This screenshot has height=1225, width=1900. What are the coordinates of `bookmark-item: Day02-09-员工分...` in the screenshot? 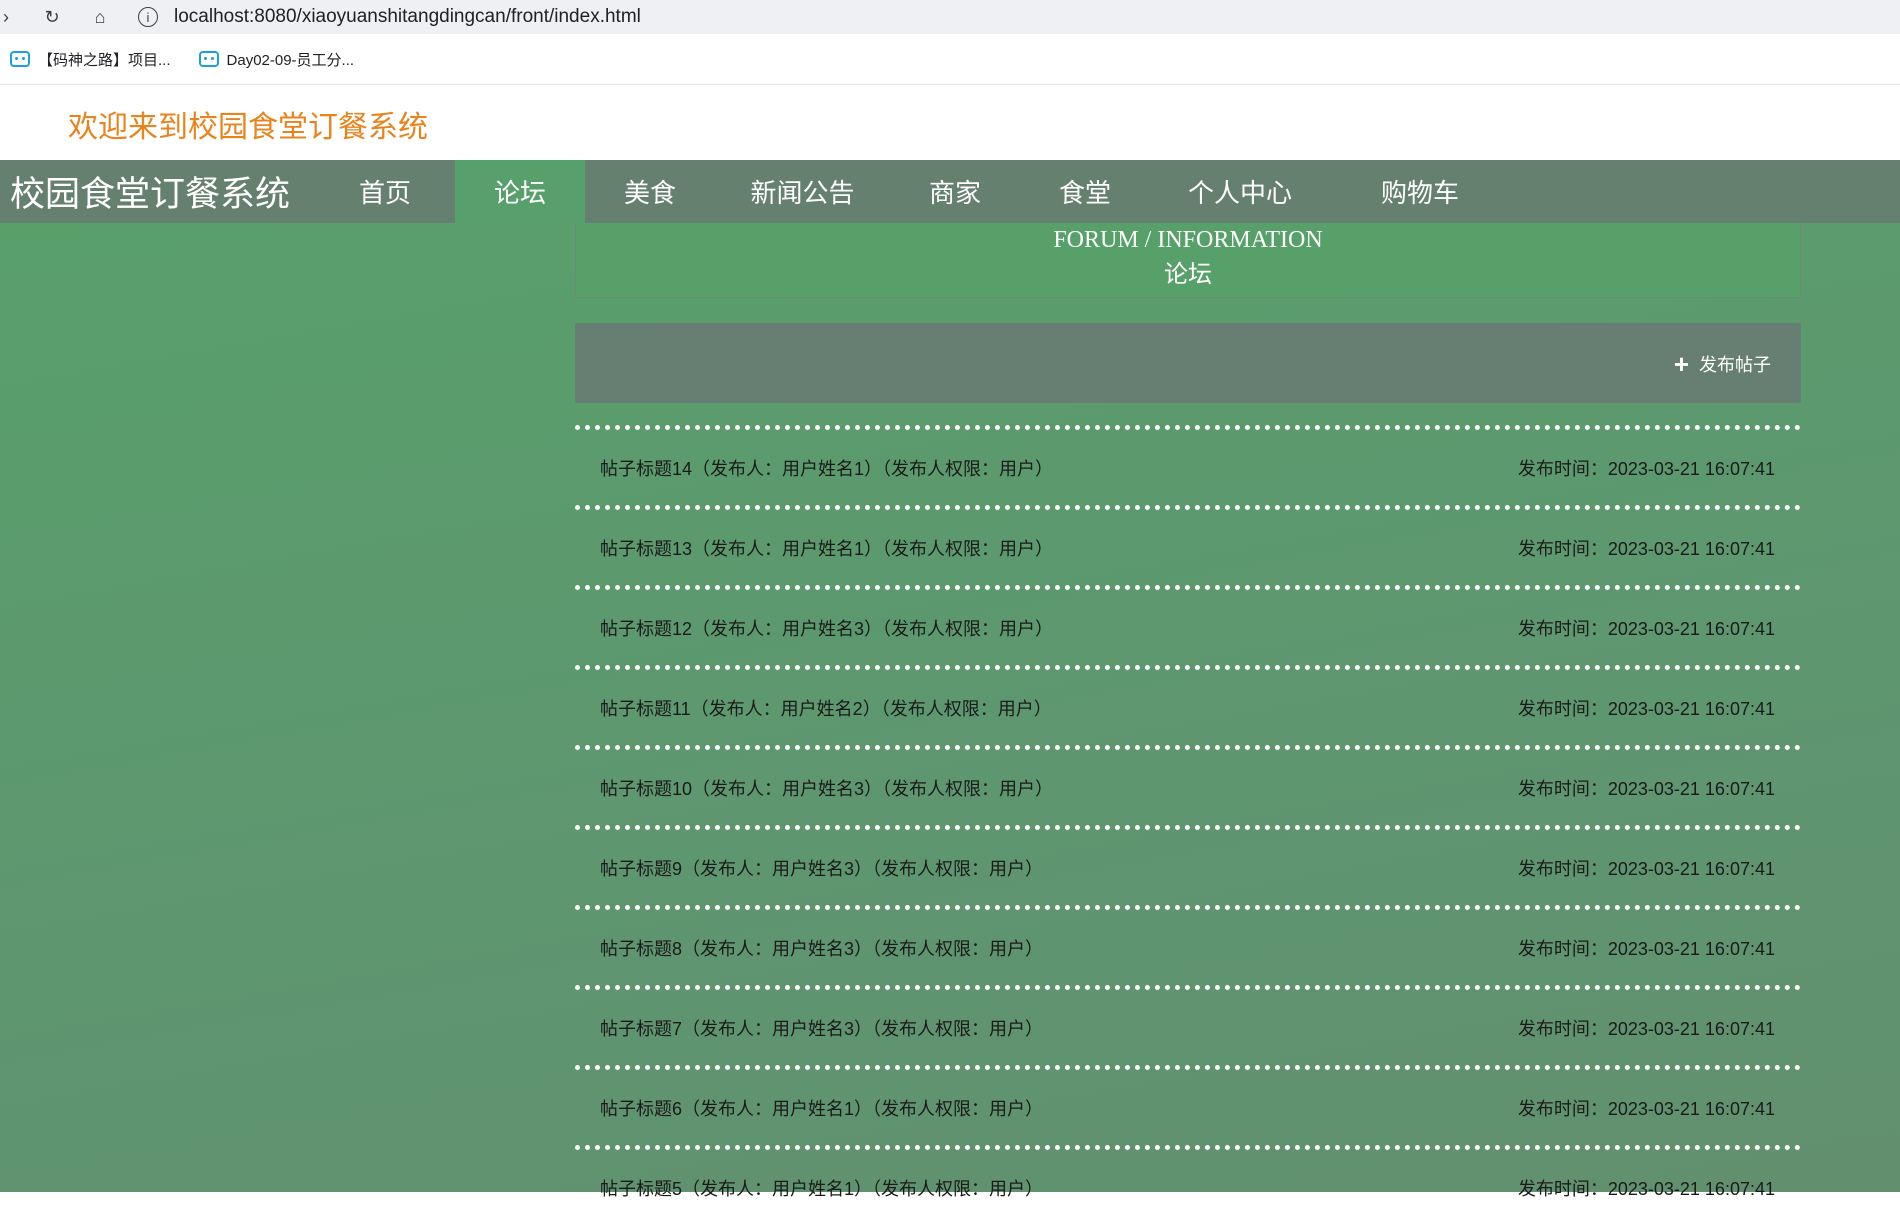 It's located at (276, 59).